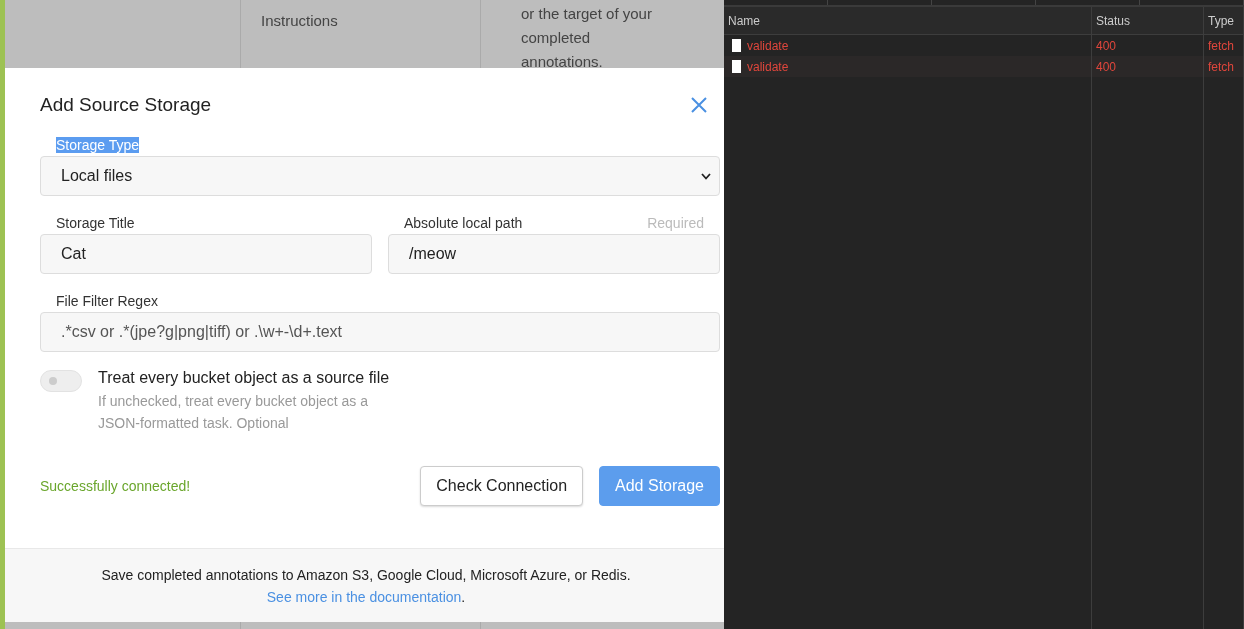  What do you see at coordinates (360, 20) in the screenshot?
I see `nav-item: Instructions` at bounding box center [360, 20].